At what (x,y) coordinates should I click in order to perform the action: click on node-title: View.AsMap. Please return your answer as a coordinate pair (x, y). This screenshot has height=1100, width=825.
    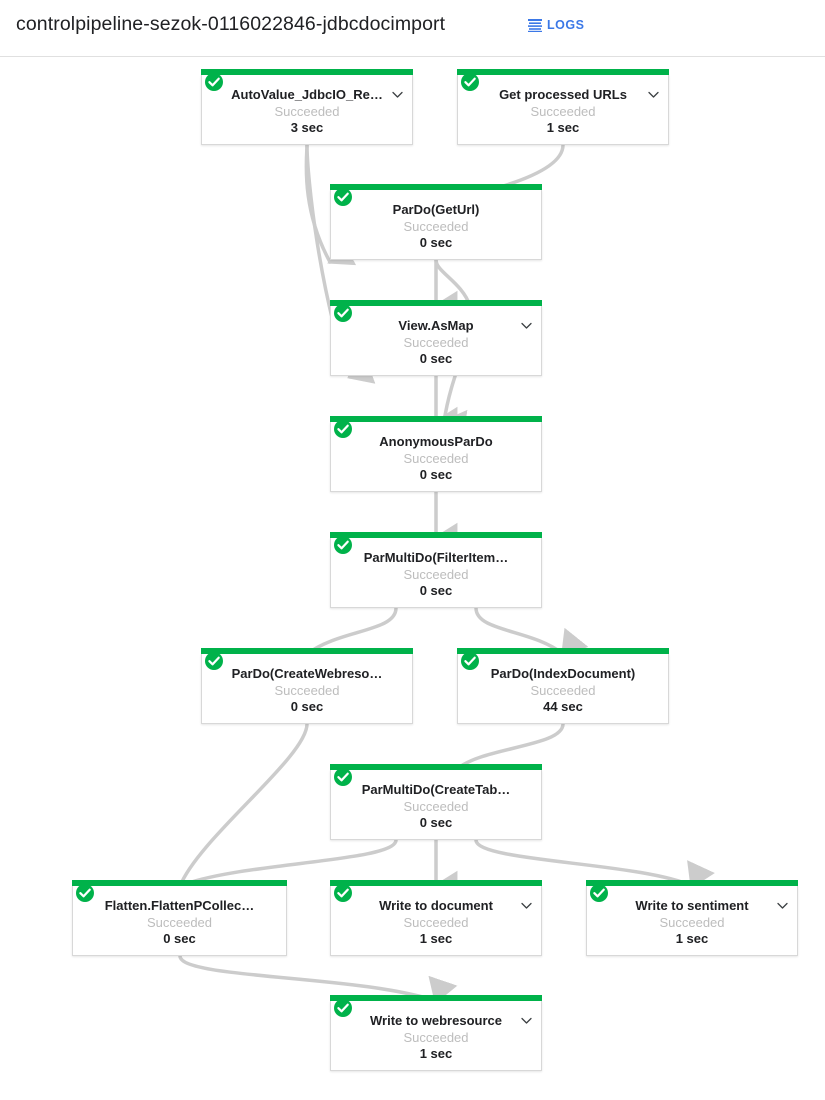
    Looking at the image, I should click on (436, 325).